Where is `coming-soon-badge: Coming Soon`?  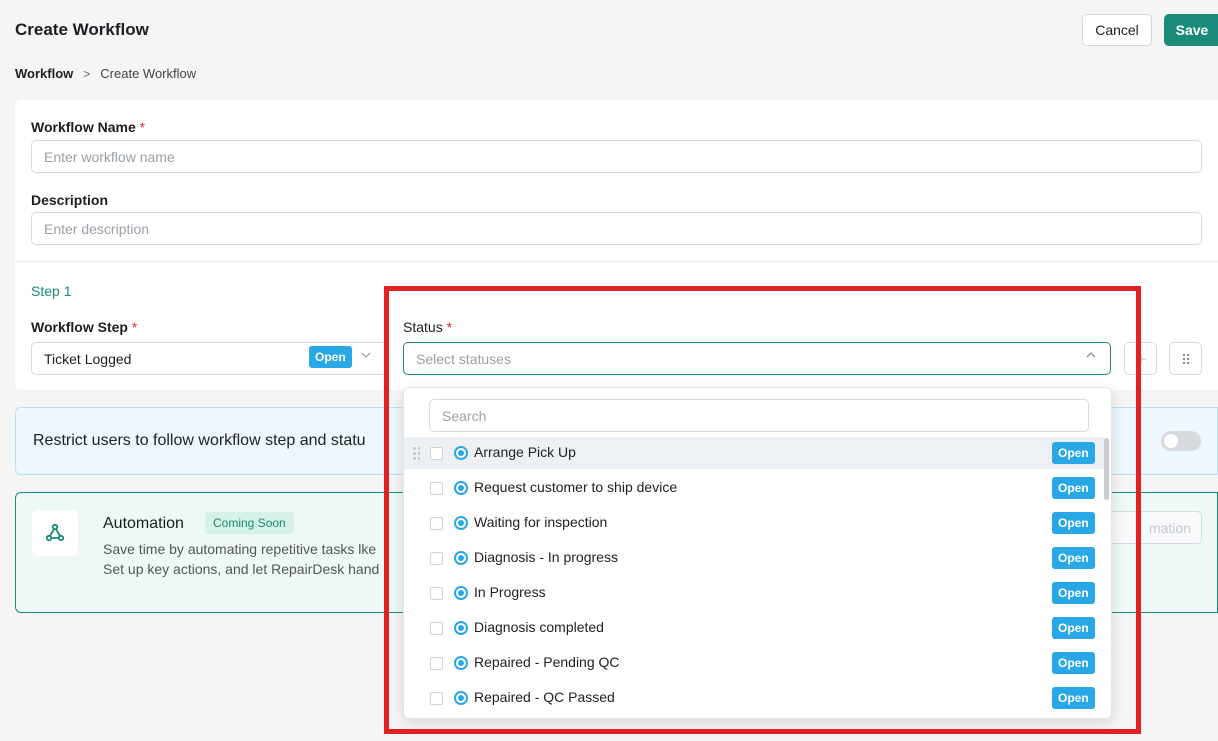 coming-soon-badge: Coming Soon is located at coordinates (249, 523).